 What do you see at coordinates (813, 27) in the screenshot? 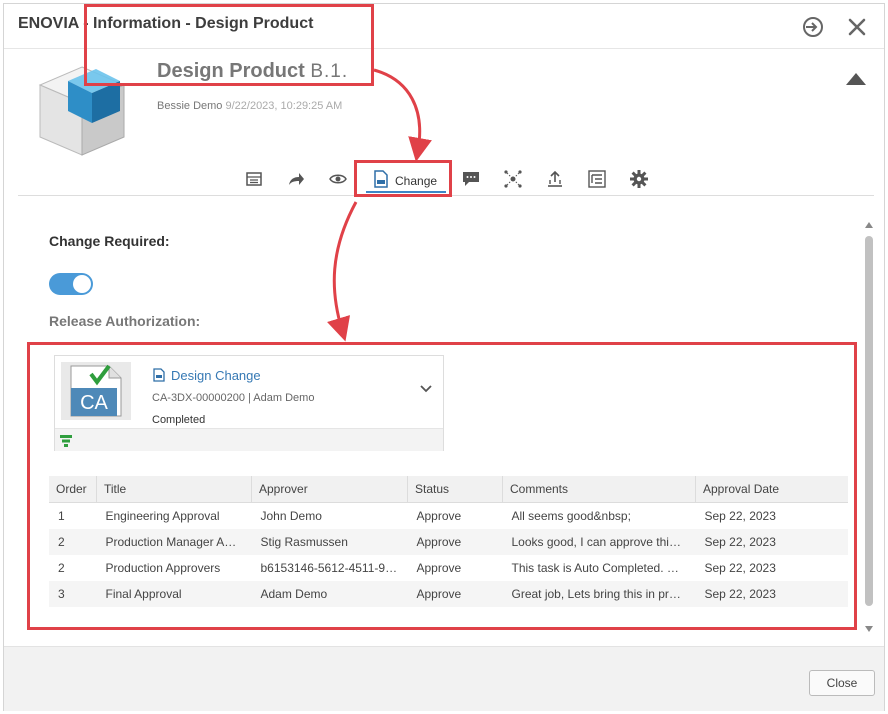
I see `exit-icon` at bounding box center [813, 27].